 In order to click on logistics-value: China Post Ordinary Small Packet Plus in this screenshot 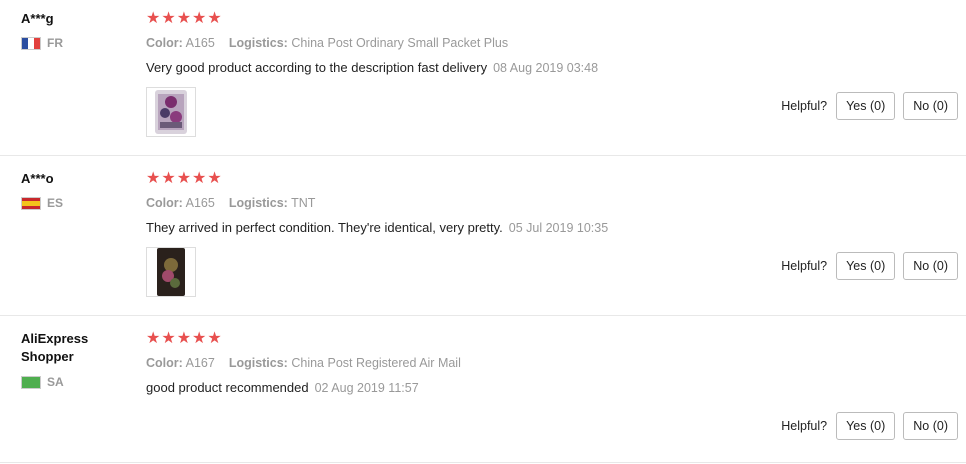, I will do `click(400, 43)`.